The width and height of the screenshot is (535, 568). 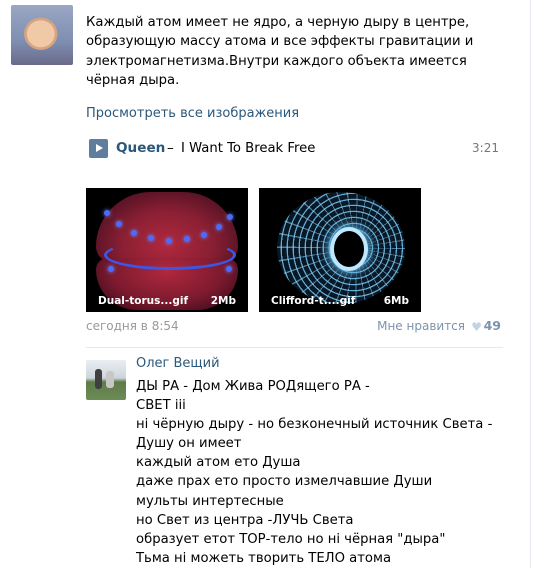 What do you see at coordinates (421, 326) in the screenshot?
I see `like-button: Мне нравится` at bounding box center [421, 326].